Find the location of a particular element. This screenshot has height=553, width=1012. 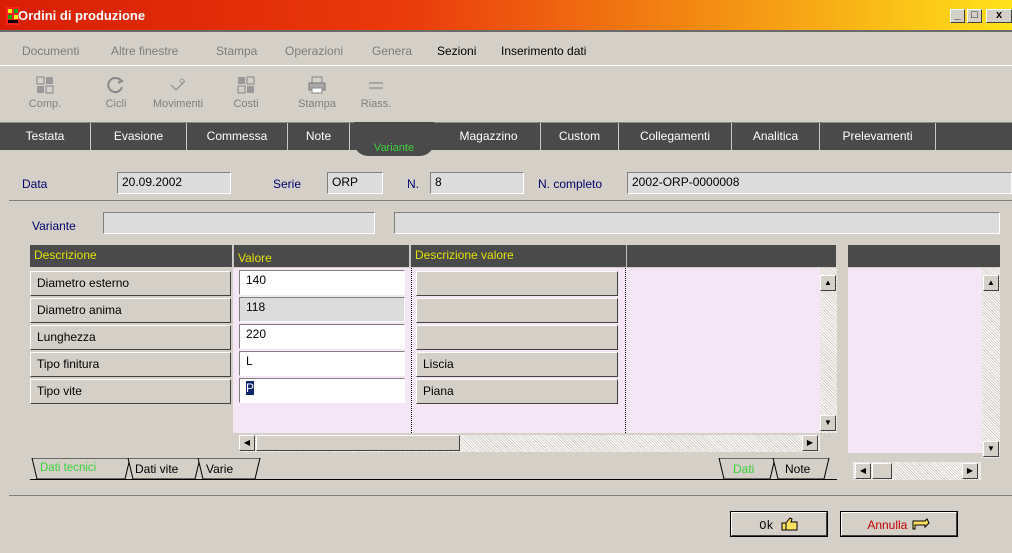

side-grid-body is located at coordinates (915, 360).